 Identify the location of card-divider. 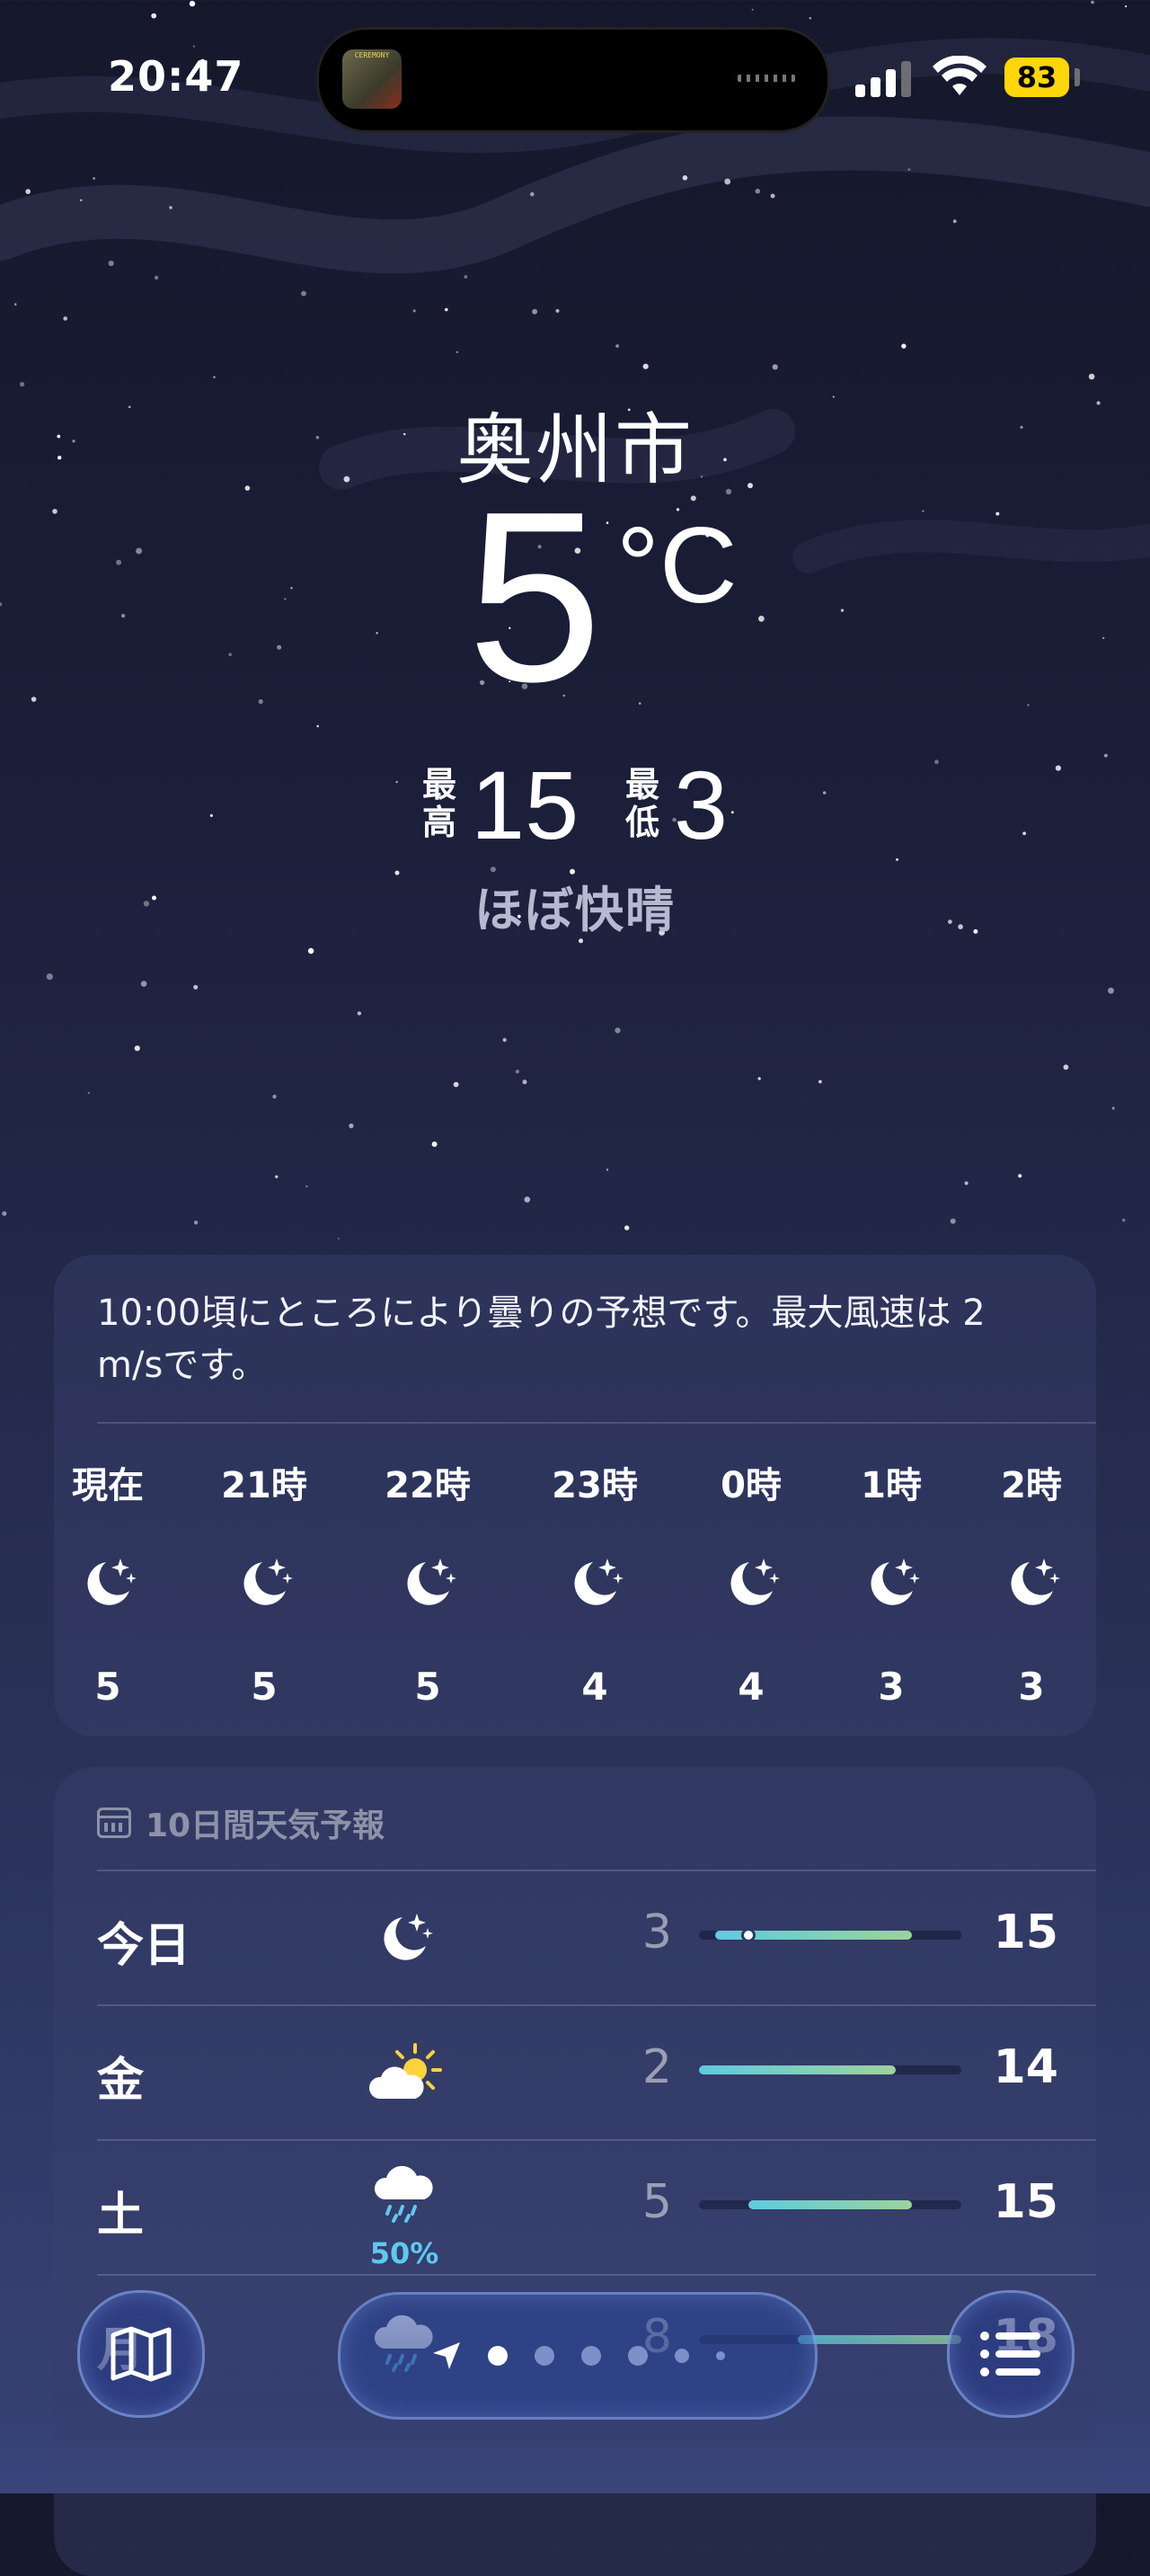
(596, 1423).